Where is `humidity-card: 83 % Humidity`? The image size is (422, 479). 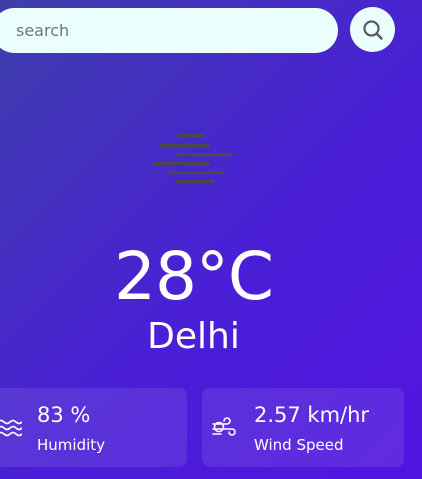 humidity-card: 83 % Humidity is located at coordinates (93, 427).